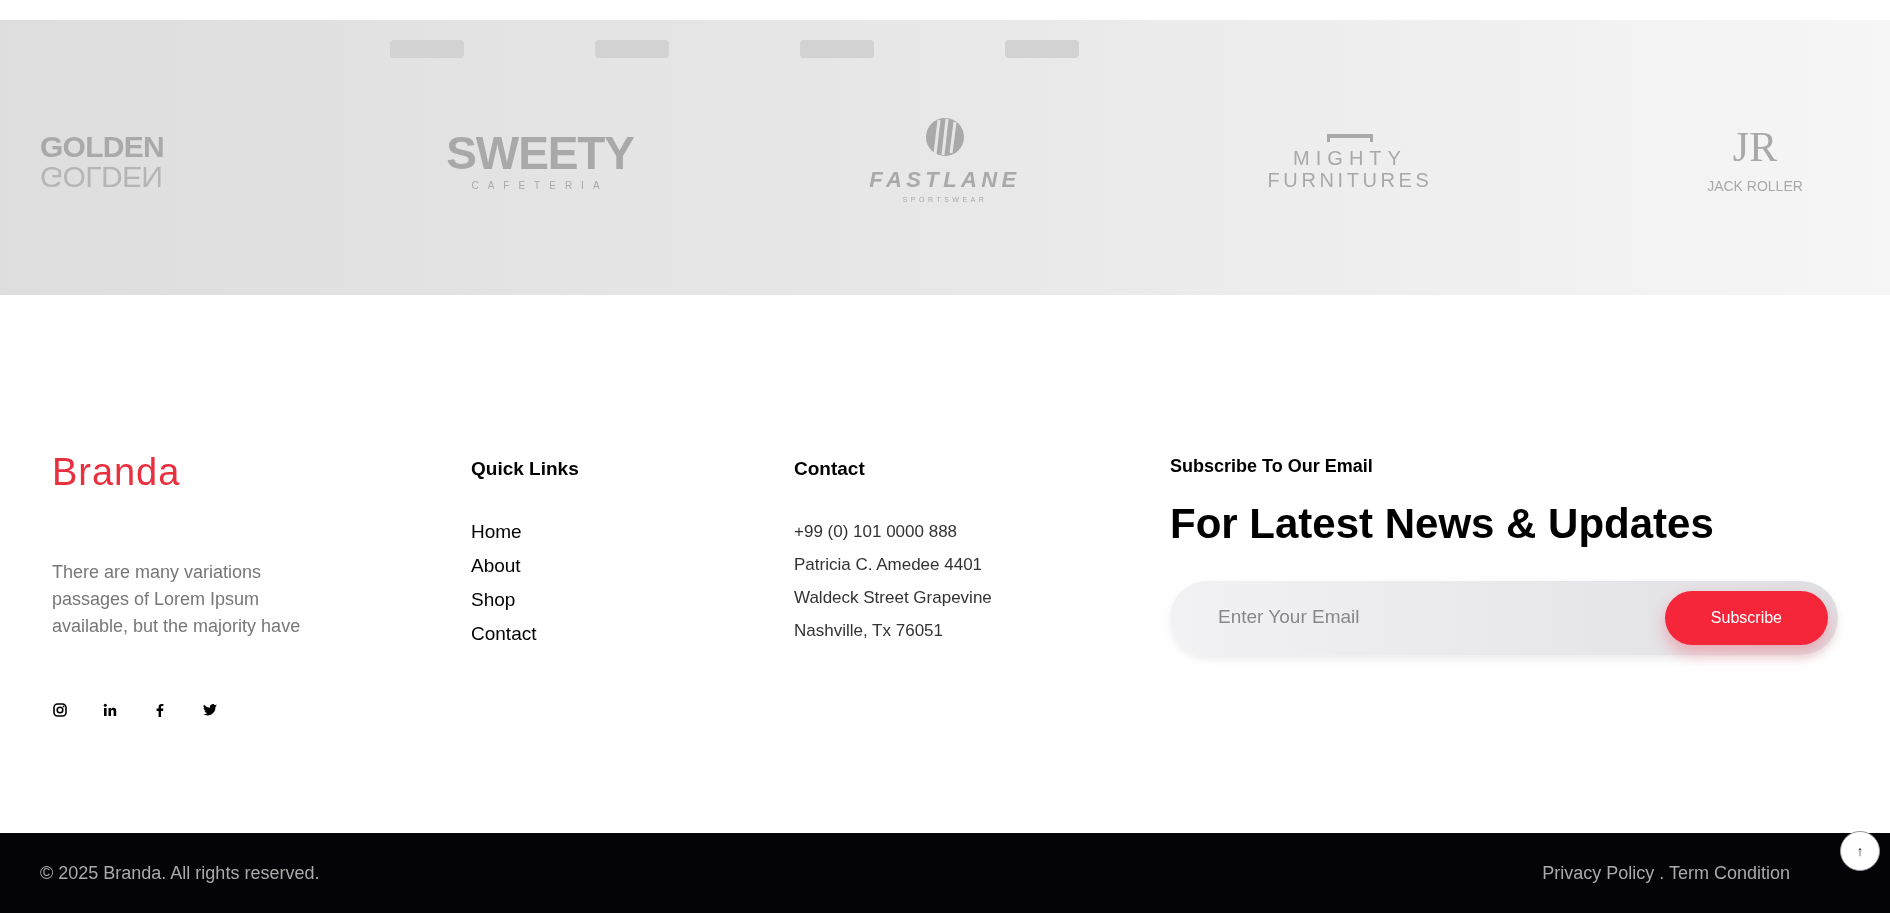  What do you see at coordinates (180, 873) in the screenshot?
I see `copyright-text: © 2025 Branda. All rights reserved.` at bounding box center [180, 873].